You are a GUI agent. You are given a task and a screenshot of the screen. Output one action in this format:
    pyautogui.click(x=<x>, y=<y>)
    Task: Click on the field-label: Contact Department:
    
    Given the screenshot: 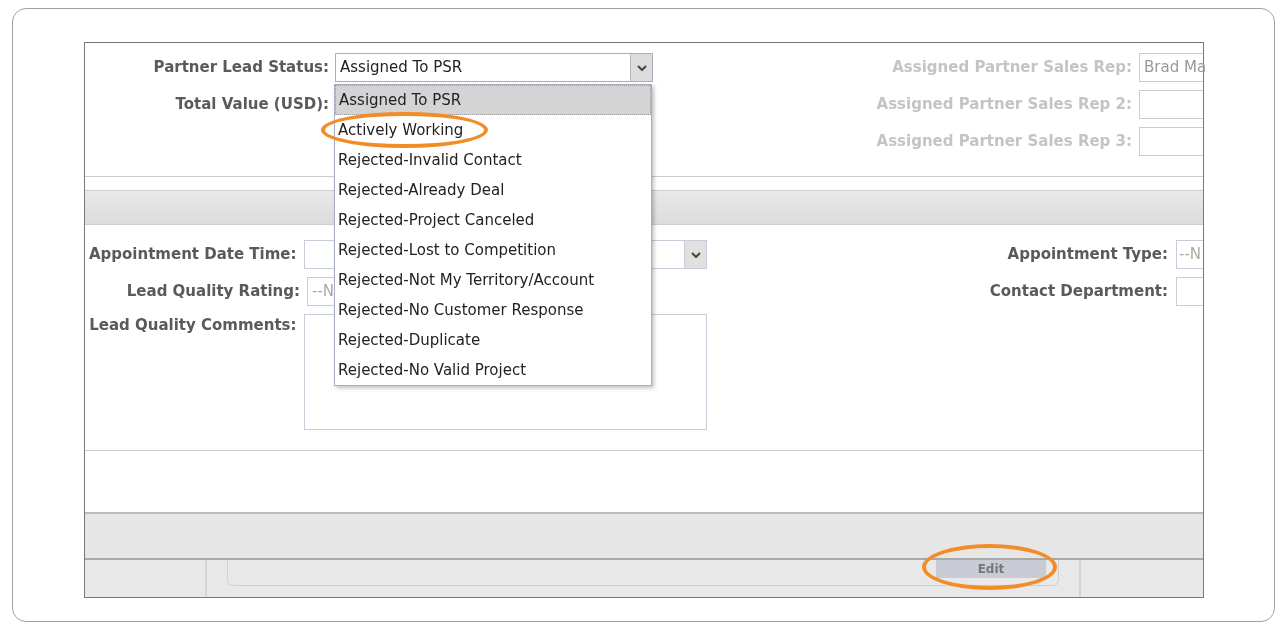 What is the action you would take?
    pyautogui.click(x=1078, y=292)
    